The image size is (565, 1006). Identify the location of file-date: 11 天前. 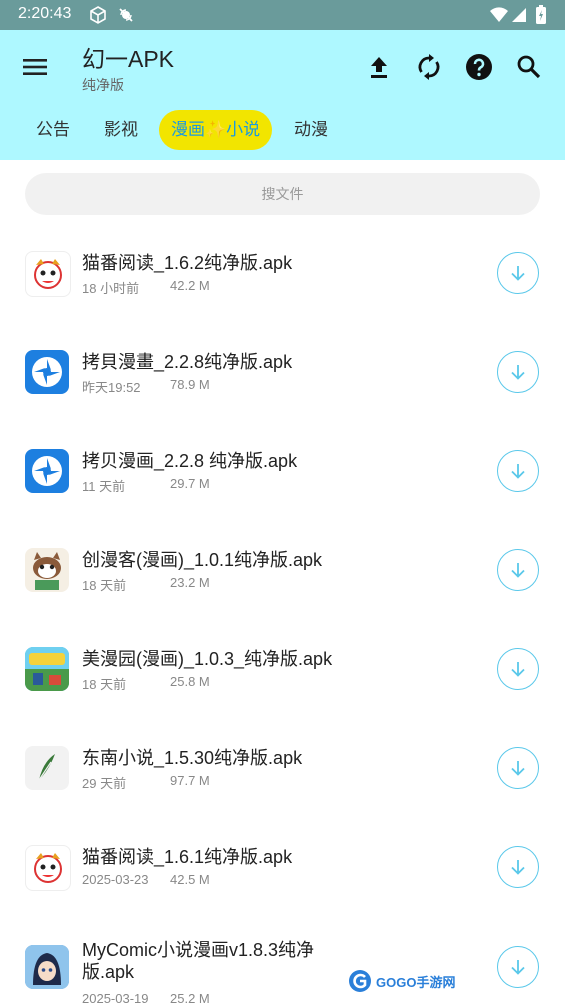
(104, 486).